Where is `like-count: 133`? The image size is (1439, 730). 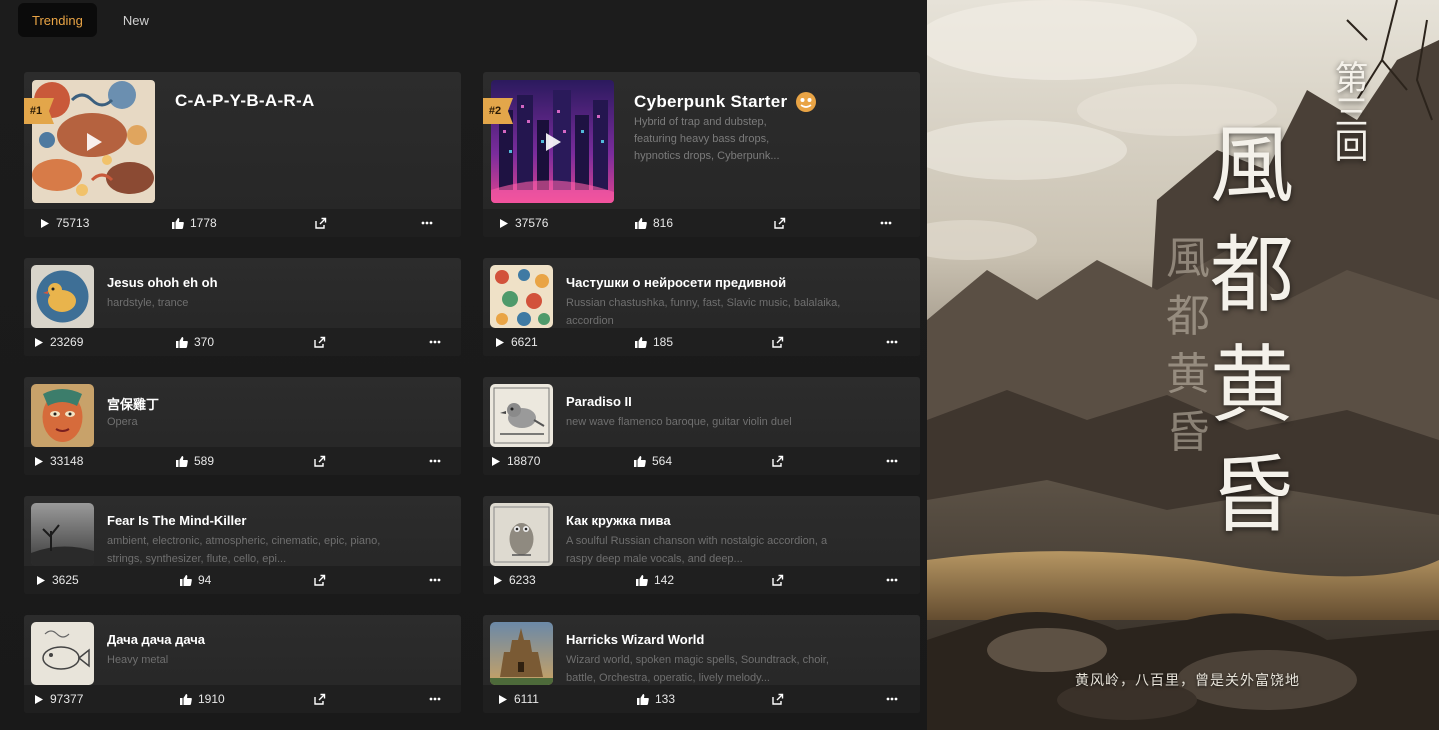 like-count: 133 is located at coordinates (656, 699).